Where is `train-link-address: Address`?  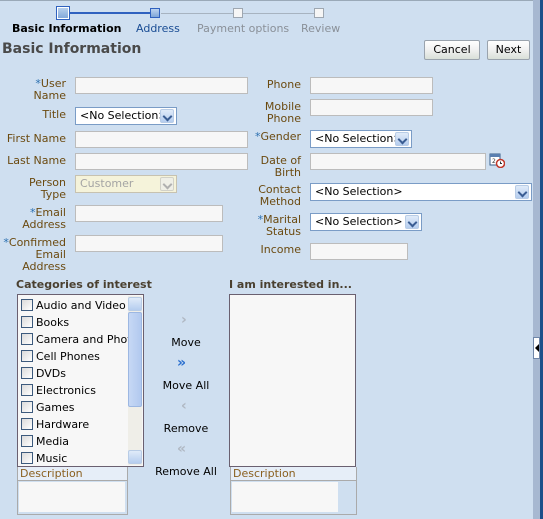 train-link-address: Address is located at coordinates (158, 28).